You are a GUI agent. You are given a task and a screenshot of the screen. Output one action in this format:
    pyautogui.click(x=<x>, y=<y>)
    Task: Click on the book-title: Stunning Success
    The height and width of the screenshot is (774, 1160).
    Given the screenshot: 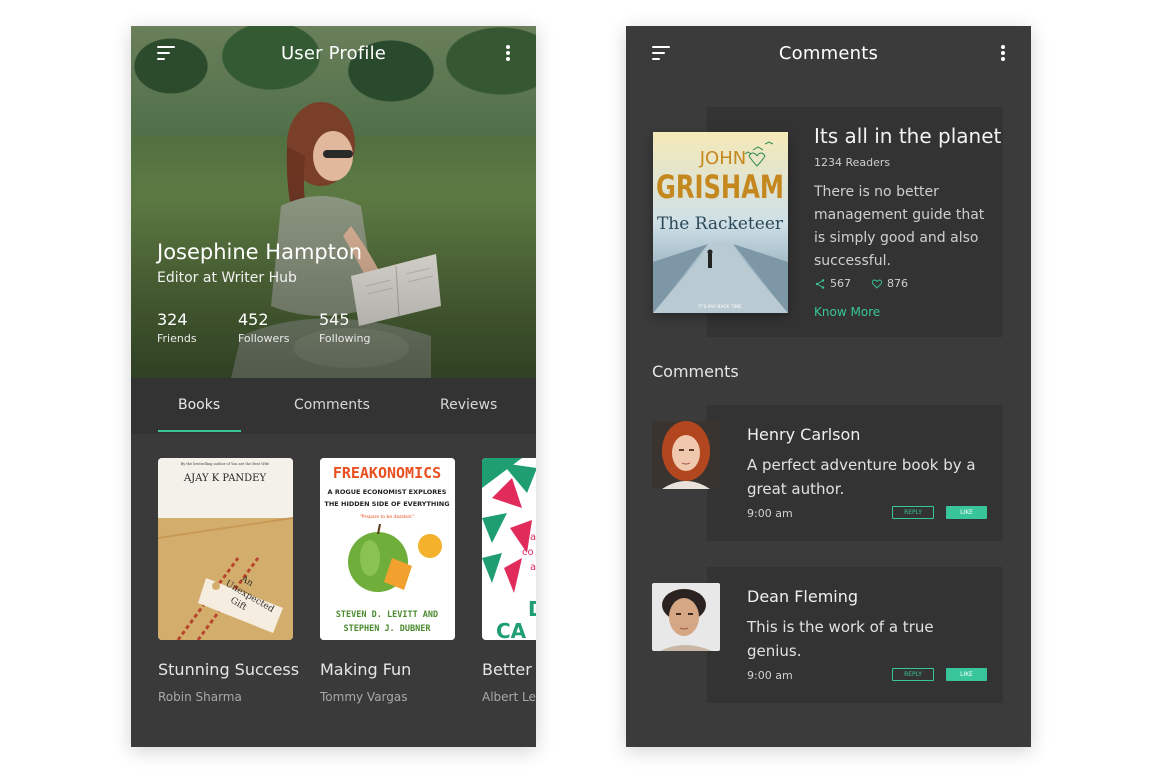 What is the action you would take?
    pyautogui.click(x=228, y=669)
    